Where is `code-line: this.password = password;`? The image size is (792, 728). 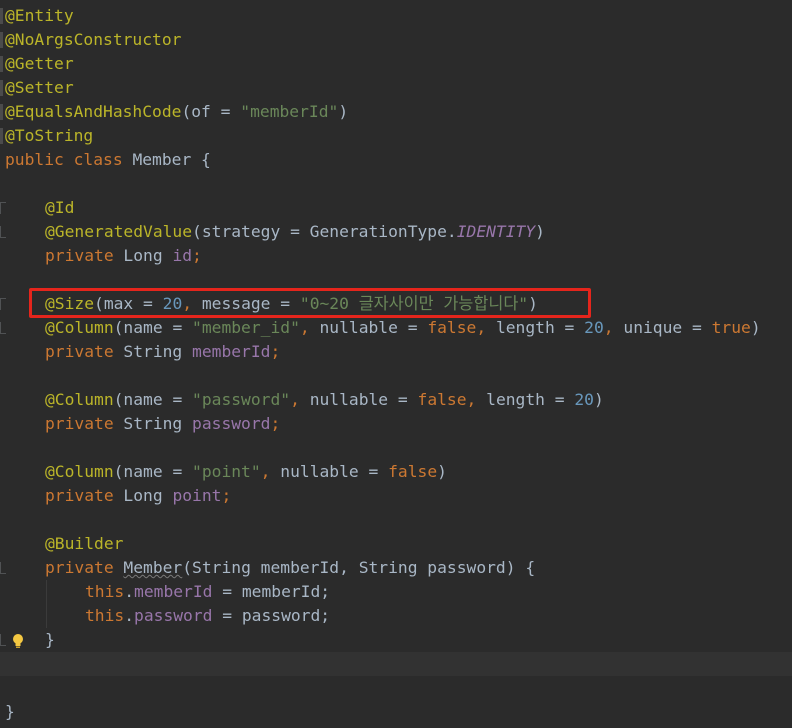 code-line: this.password = password; is located at coordinates (165, 616).